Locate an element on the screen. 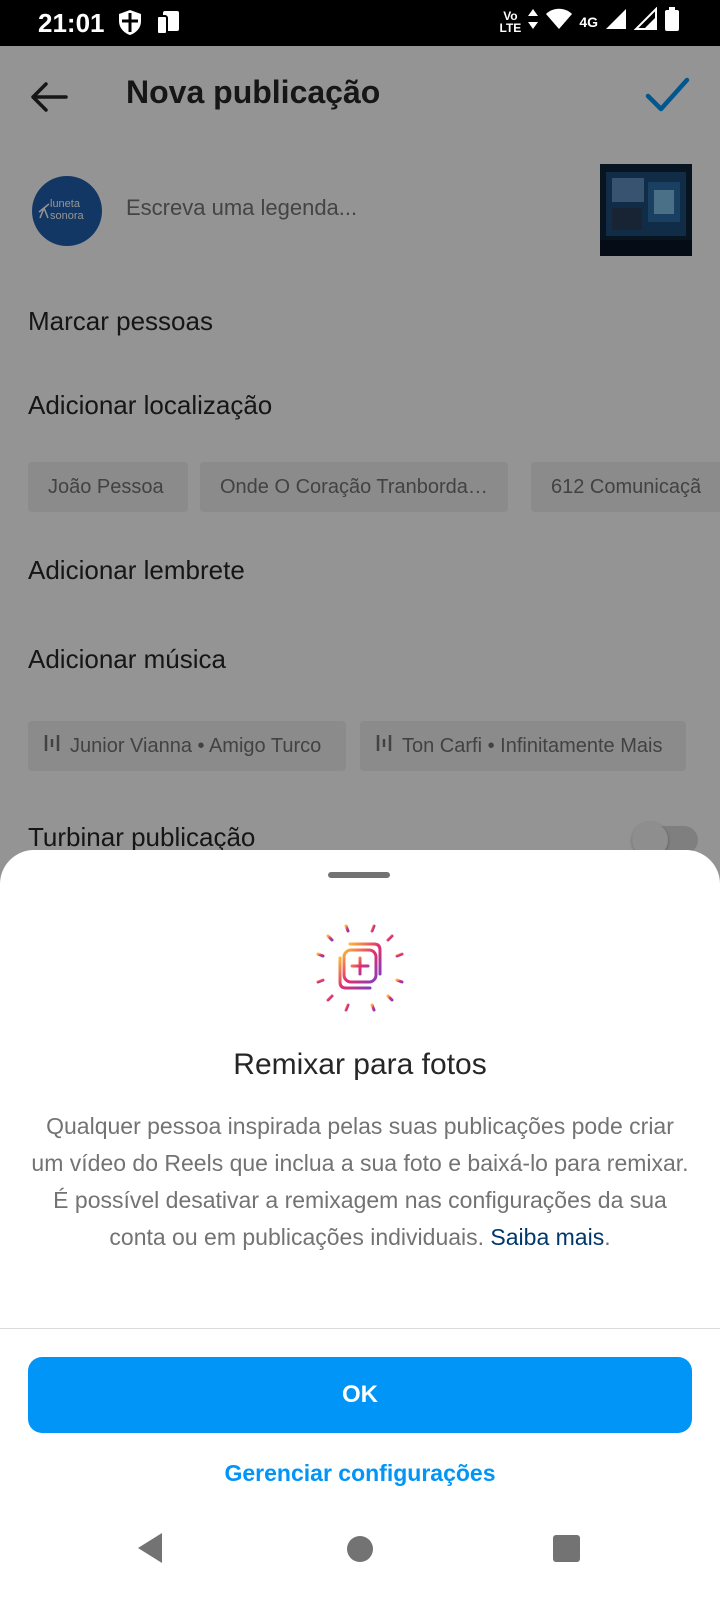  phone-tablet-icon is located at coordinates (168, 24).